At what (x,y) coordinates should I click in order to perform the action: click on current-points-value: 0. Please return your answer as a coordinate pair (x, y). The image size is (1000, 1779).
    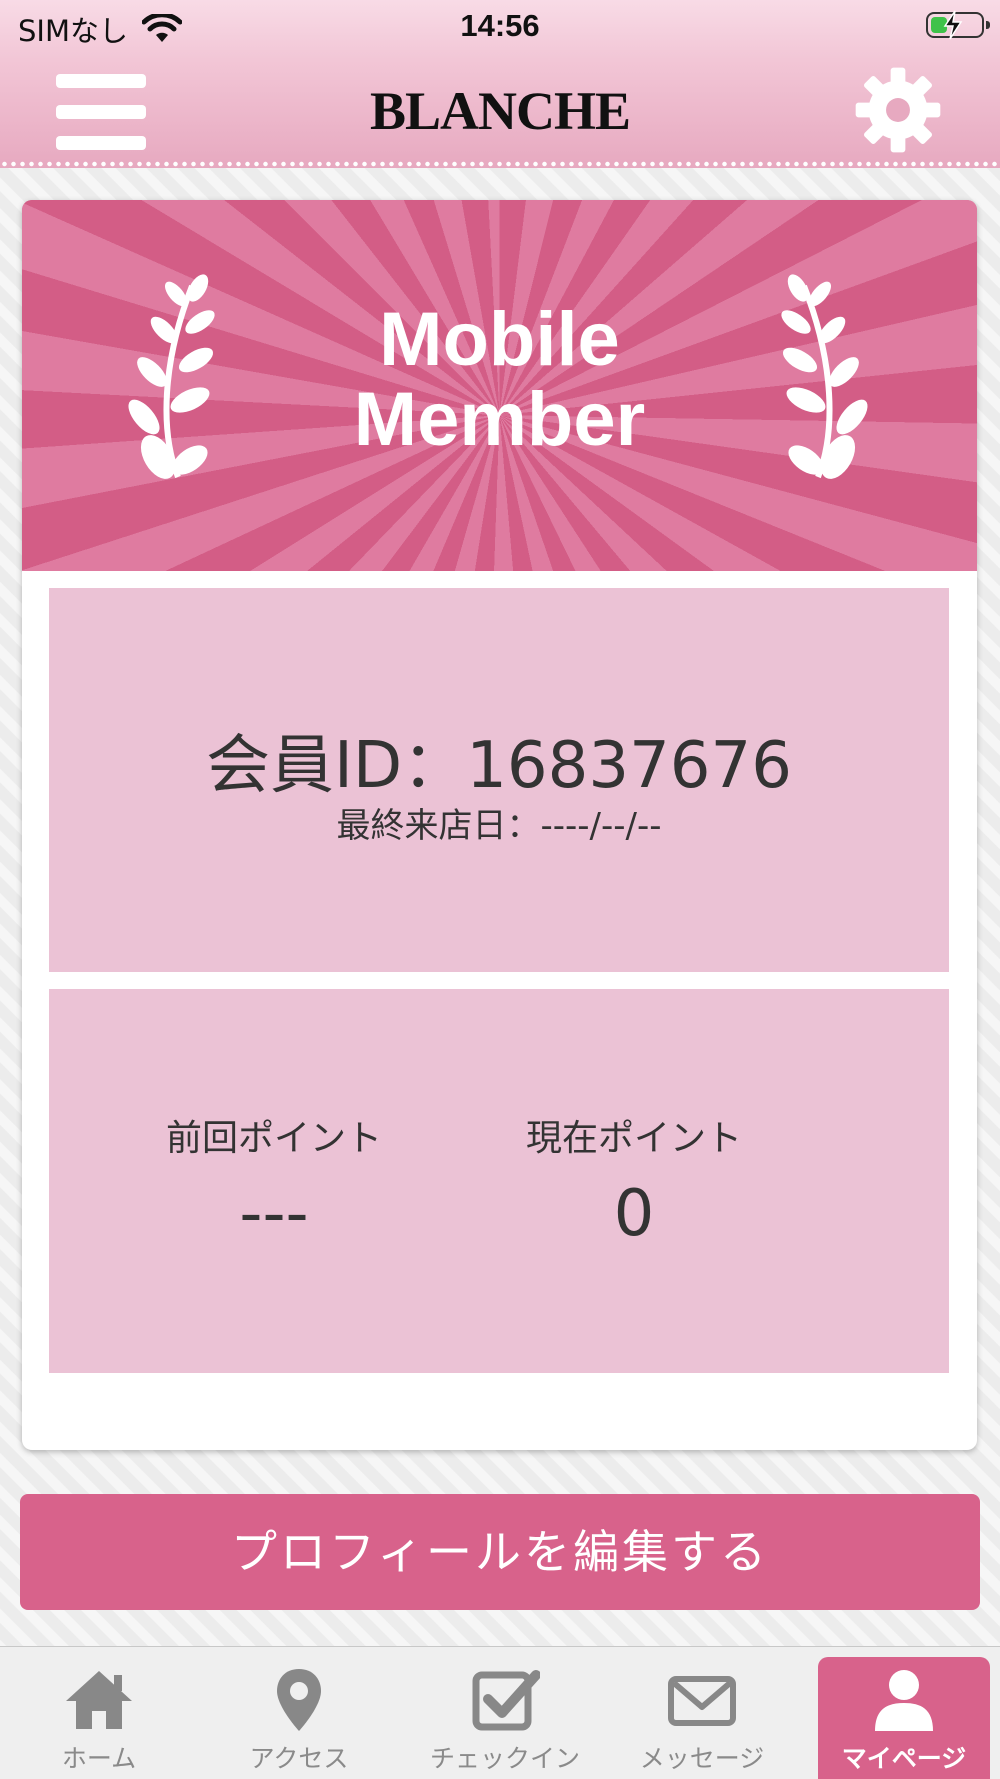
    Looking at the image, I should click on (634, 1214).